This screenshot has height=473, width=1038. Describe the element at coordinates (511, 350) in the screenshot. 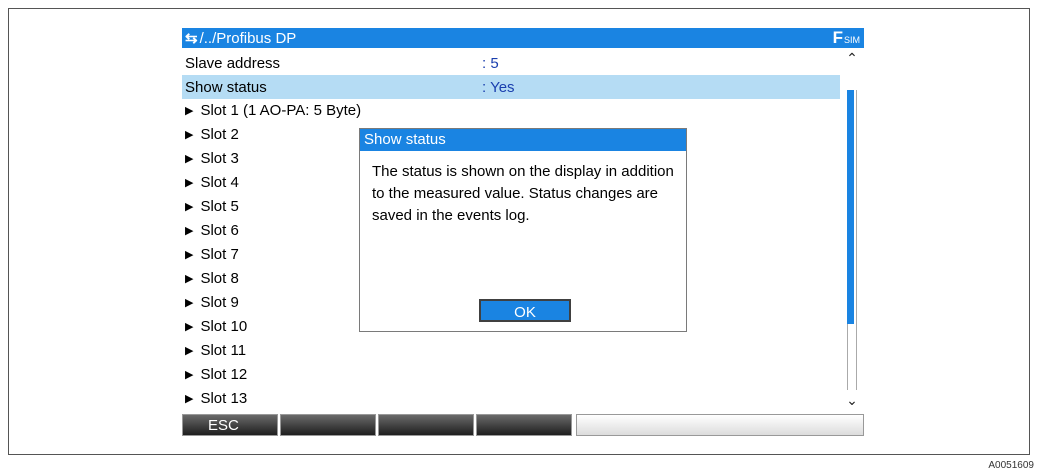

I see `slot-item: ▶ Slot 11` at that location.